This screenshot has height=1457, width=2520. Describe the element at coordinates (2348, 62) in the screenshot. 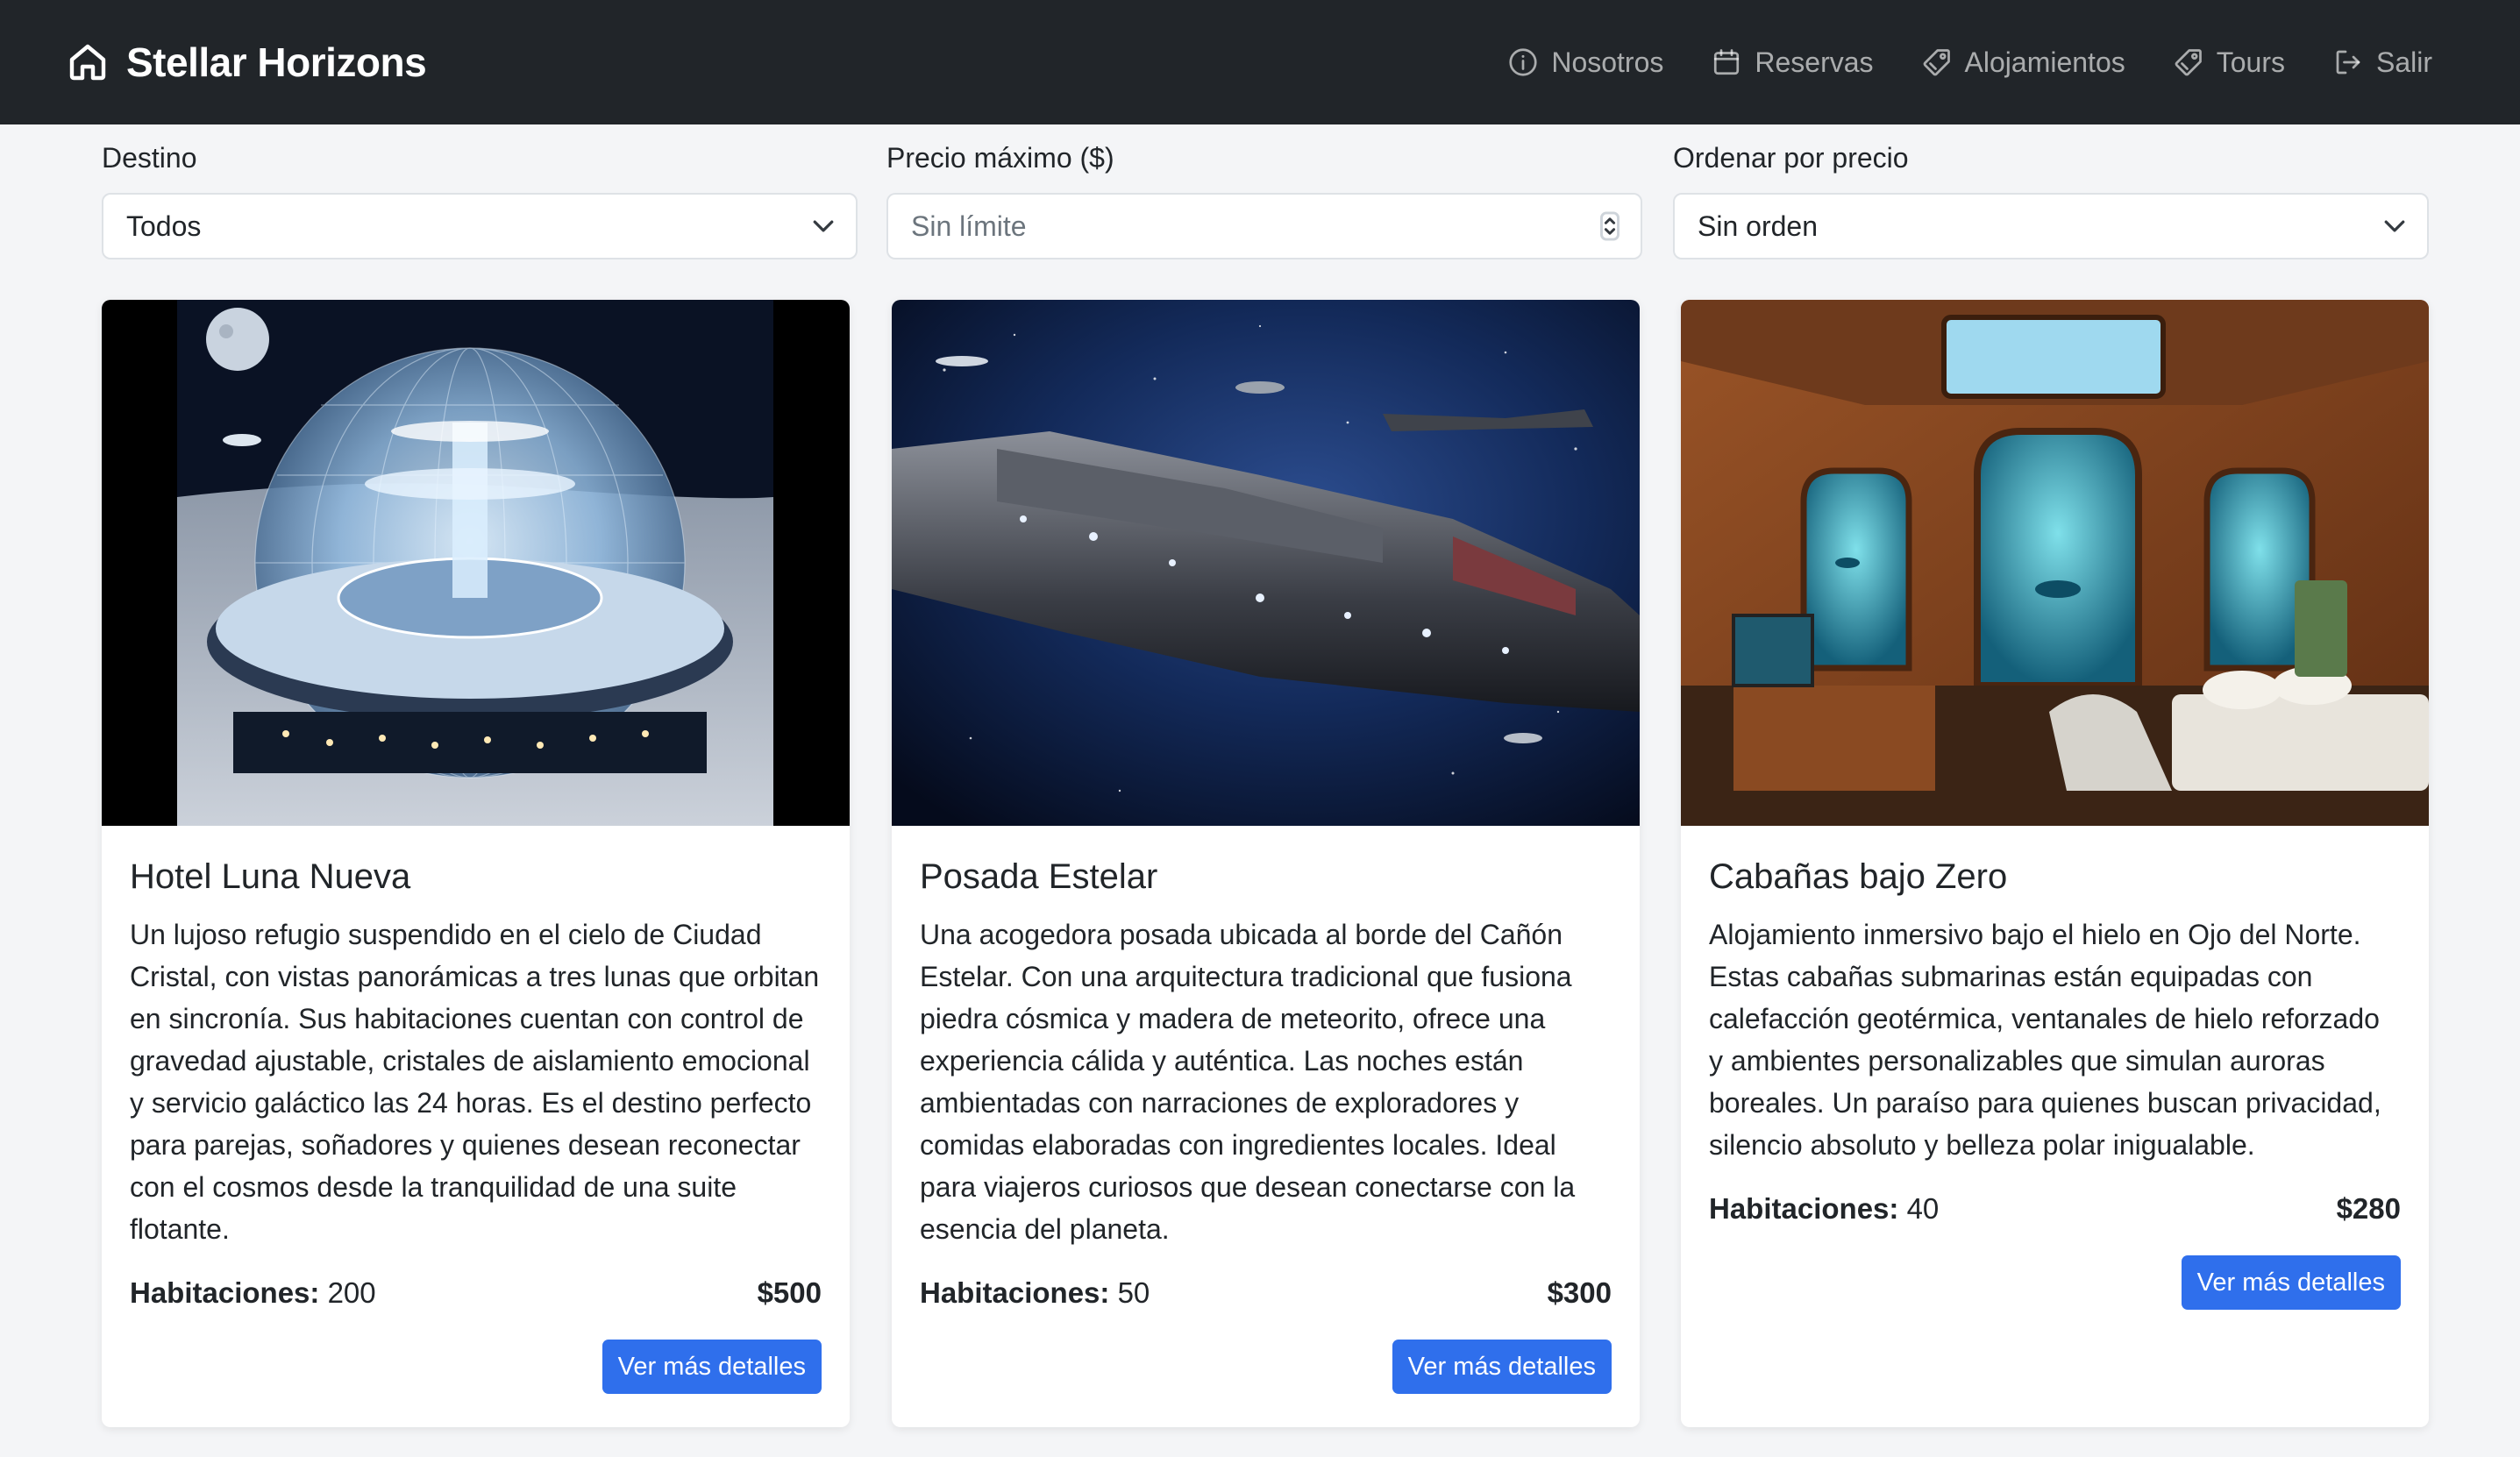

I see `logout-icon` at that location.